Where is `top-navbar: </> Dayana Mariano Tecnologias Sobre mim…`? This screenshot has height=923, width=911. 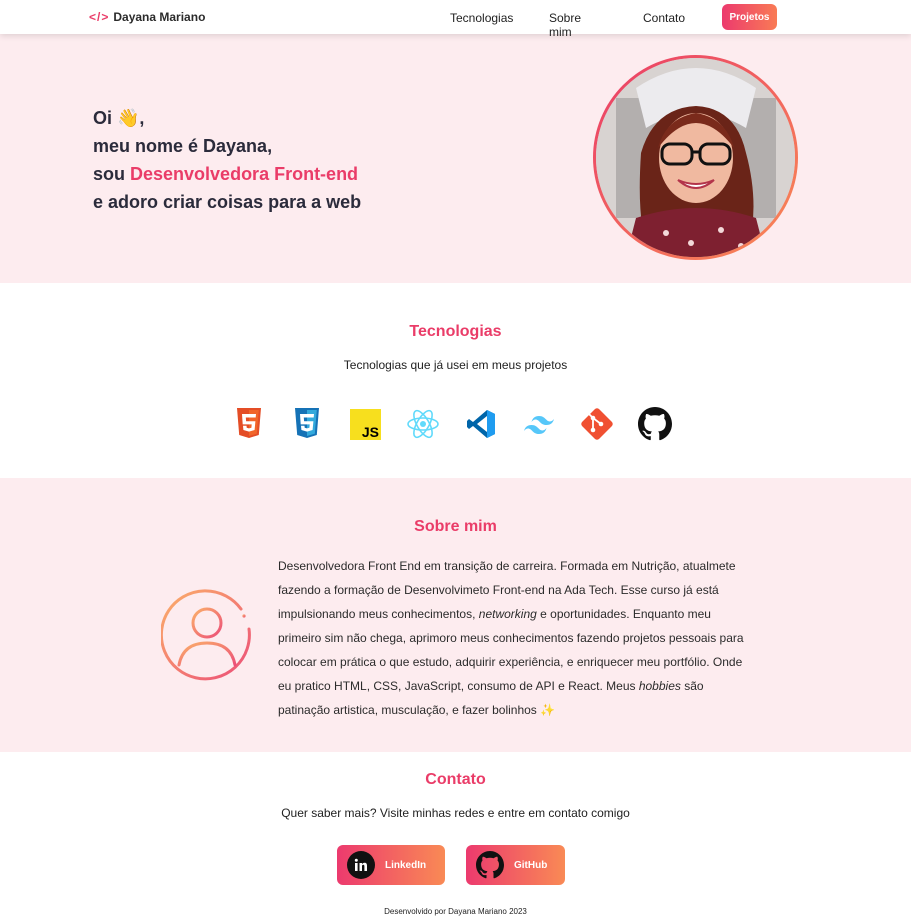 top-navbar: </> Dayana Mariano Tecnologias Sobre mim… is located at coordinates (455, 19).